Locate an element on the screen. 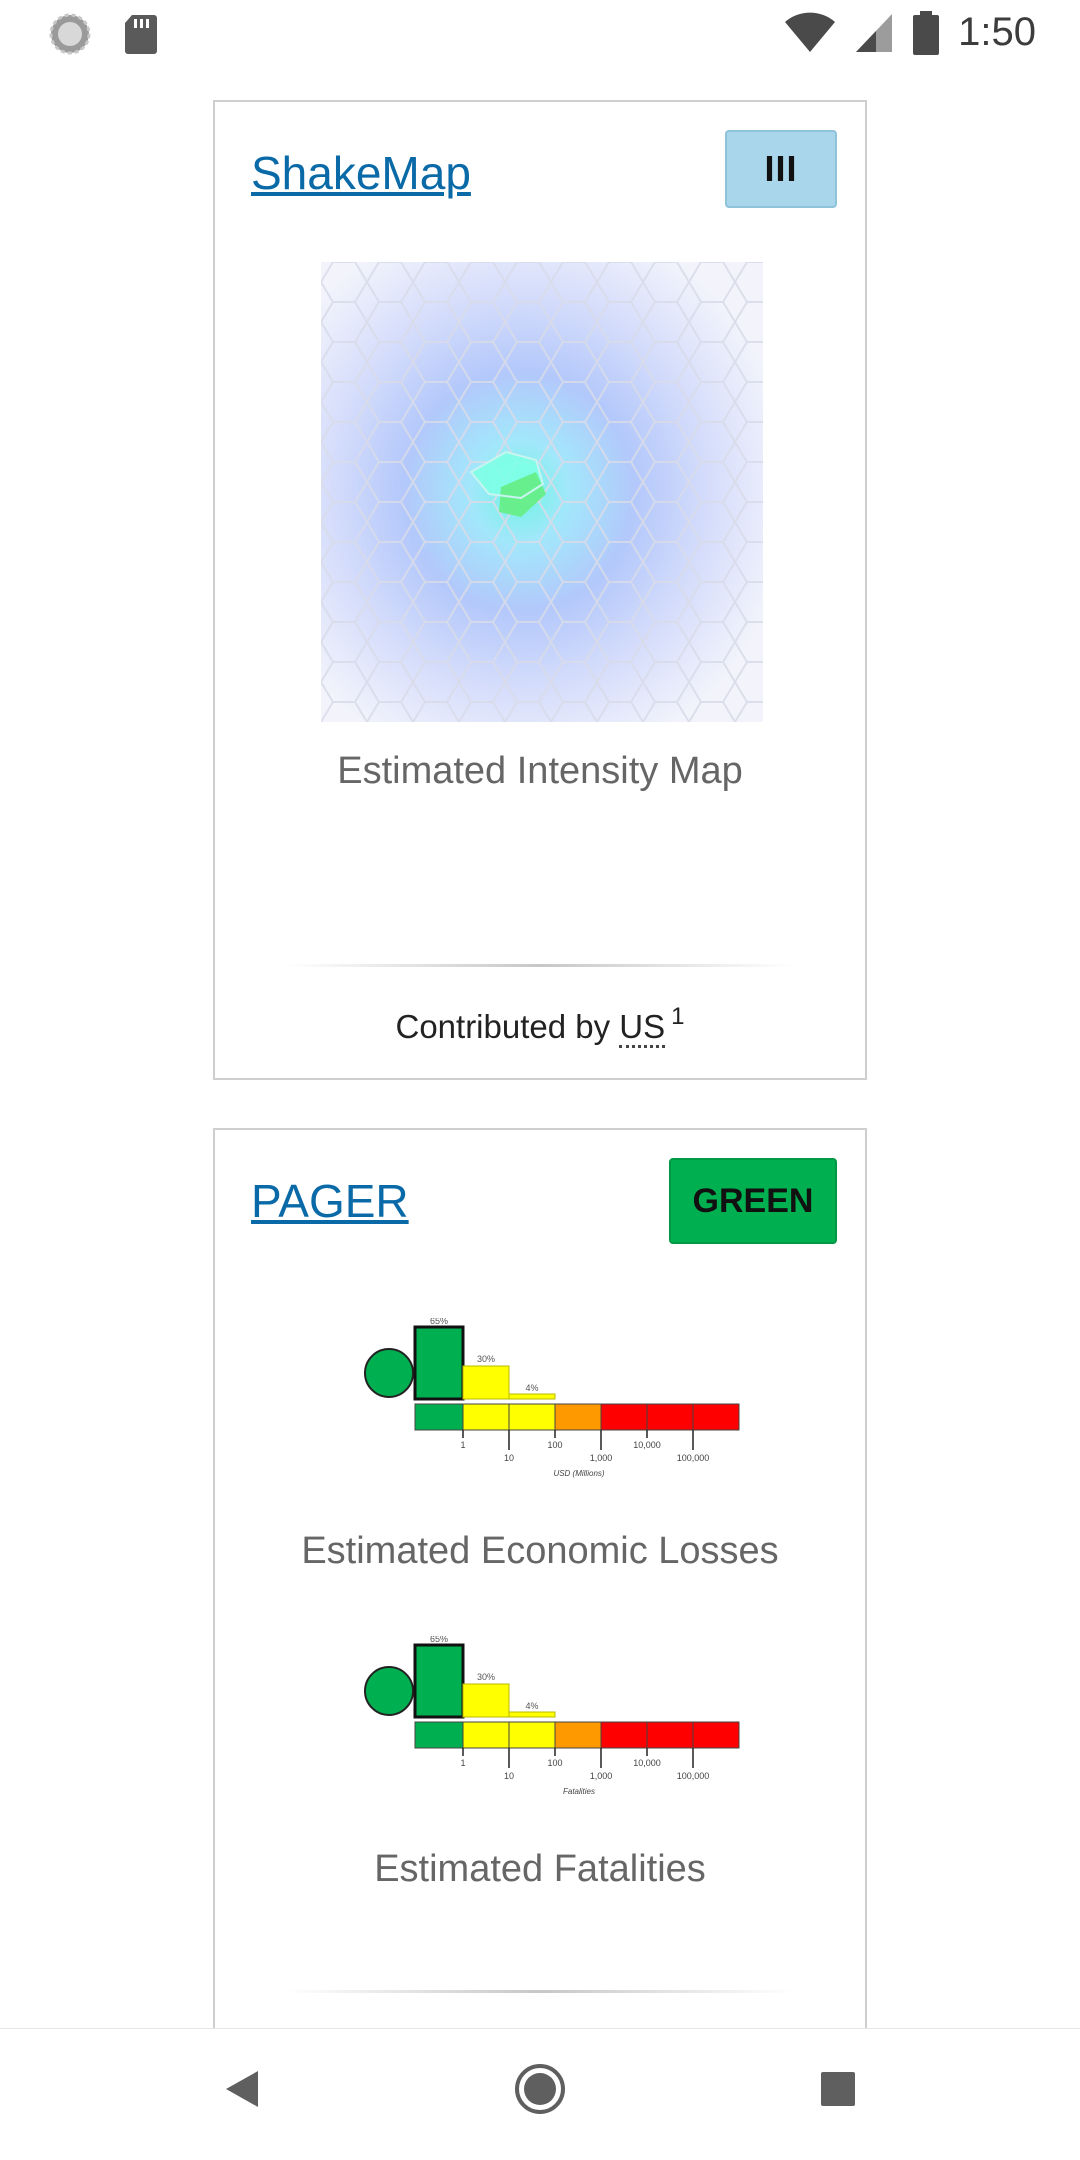  fatal-tick-100000: 100,000 is located at coordinates (693, 1776).